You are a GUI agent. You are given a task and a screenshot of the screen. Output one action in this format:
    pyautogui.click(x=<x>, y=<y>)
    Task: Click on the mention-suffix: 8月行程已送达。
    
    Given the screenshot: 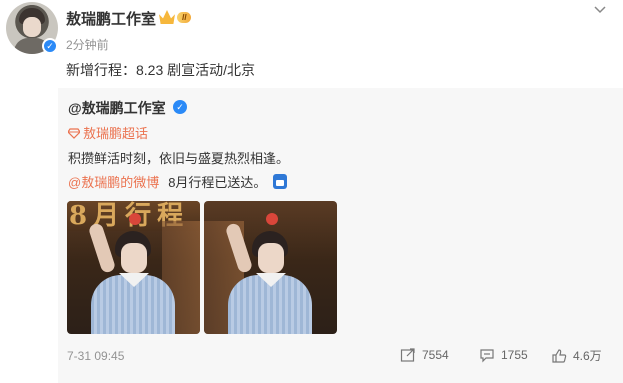 What is the action you would take?
    pyautogui.click(x=217, y=182)
    